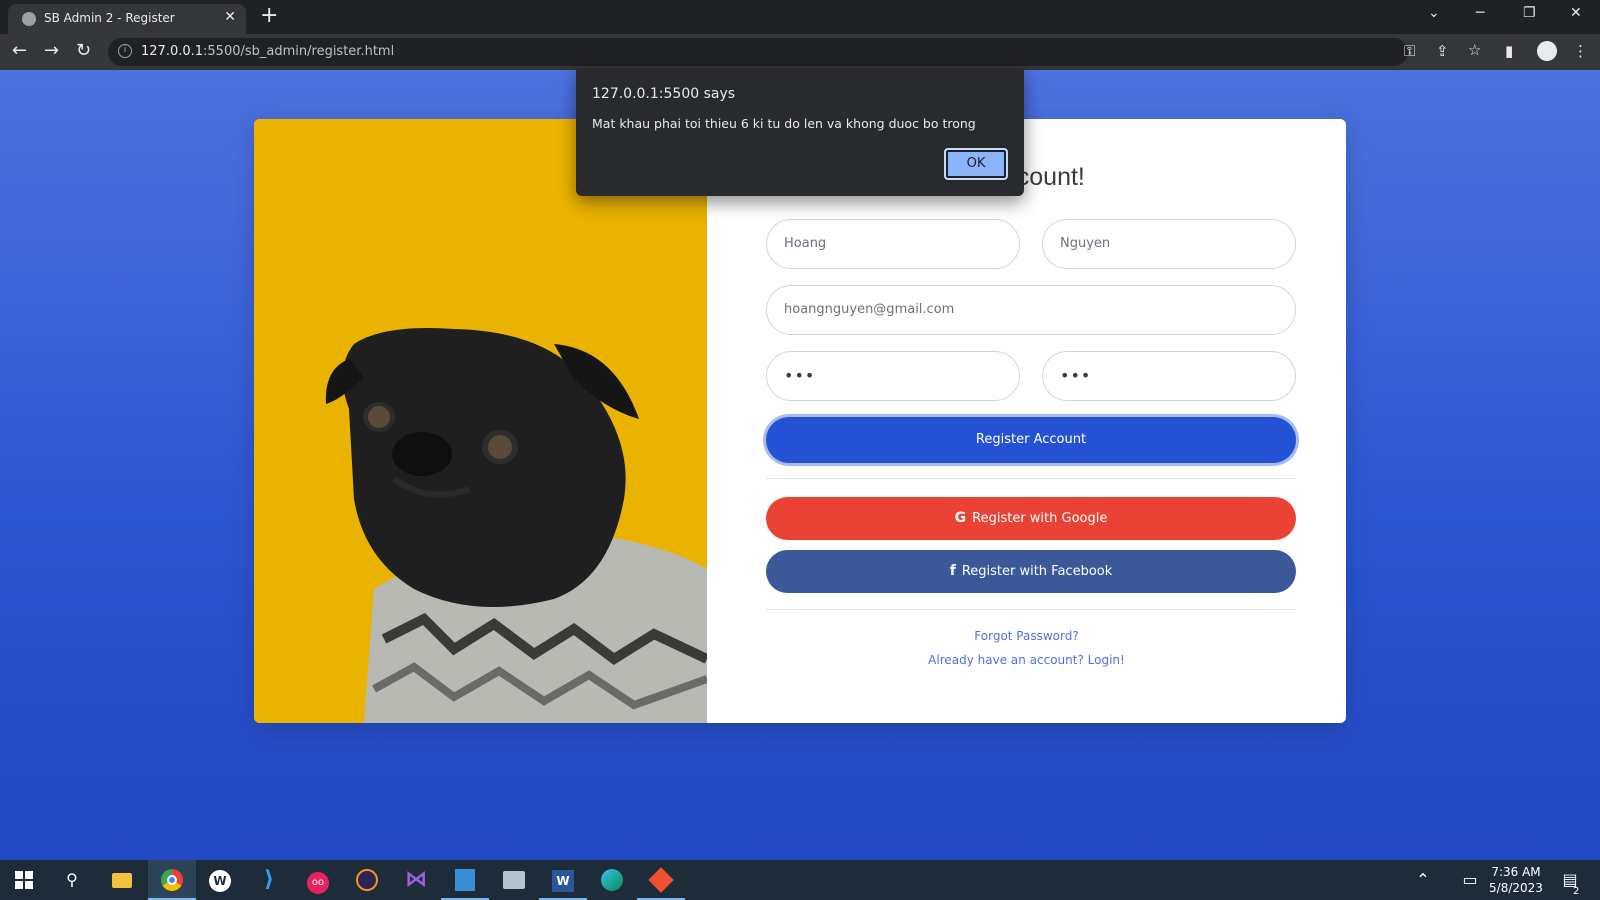 The height and width of the screenshot is (900, 1600). Describe the element at coordinates (1576, 13) in the screenshot. I see `close-window-button: ✕` at that location.